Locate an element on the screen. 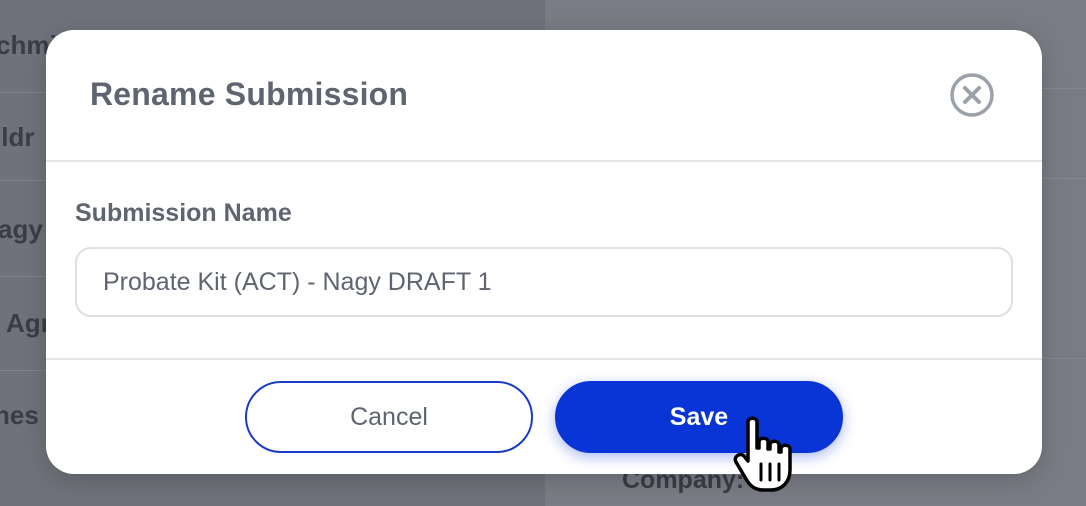 The height and width of the screenshot is (506, 1086). cancel-button-label: Cancel is located at coordinates (389, 416).